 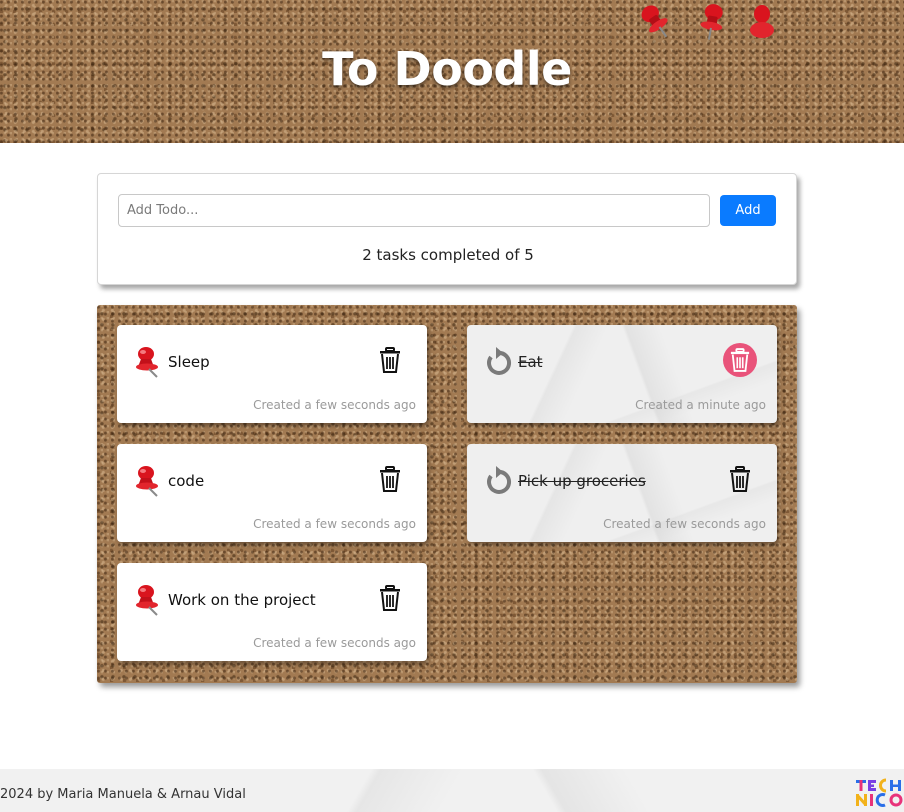 What do you see at coordinates (186, 481) in the screenshot?
I see `todo-title: code` at bounding box center [186, 481].